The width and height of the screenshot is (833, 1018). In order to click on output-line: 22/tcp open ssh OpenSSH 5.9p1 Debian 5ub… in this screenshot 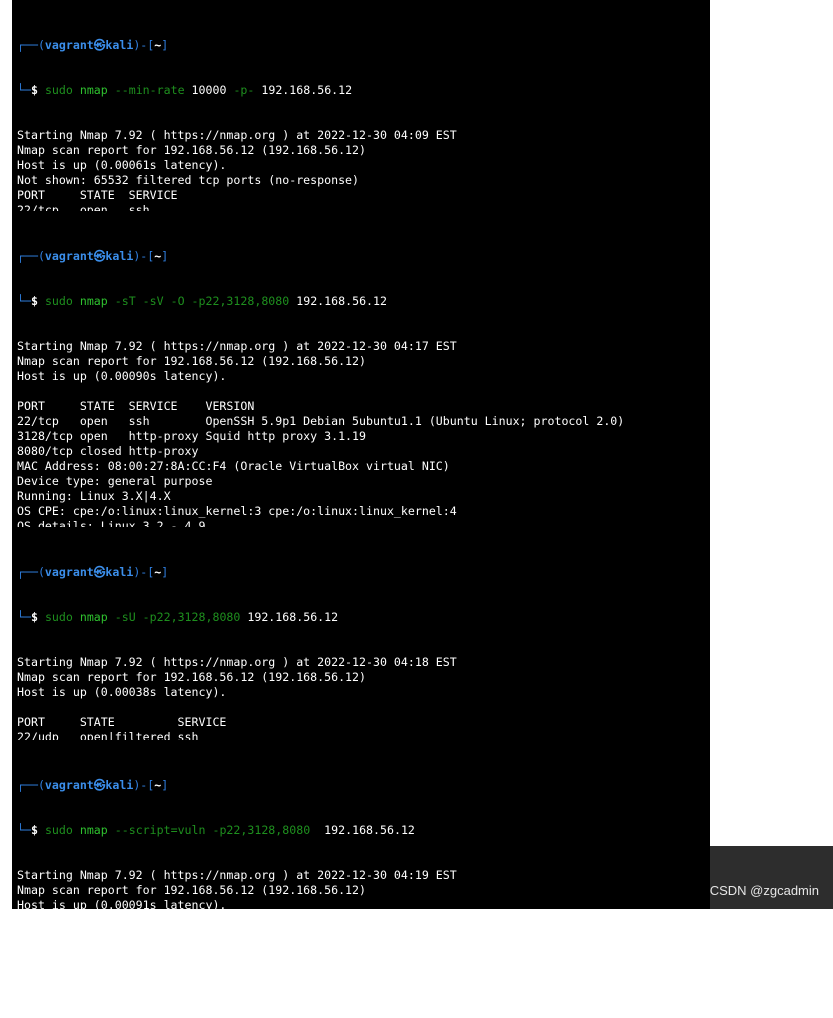, I will do `click(321, 421)`.